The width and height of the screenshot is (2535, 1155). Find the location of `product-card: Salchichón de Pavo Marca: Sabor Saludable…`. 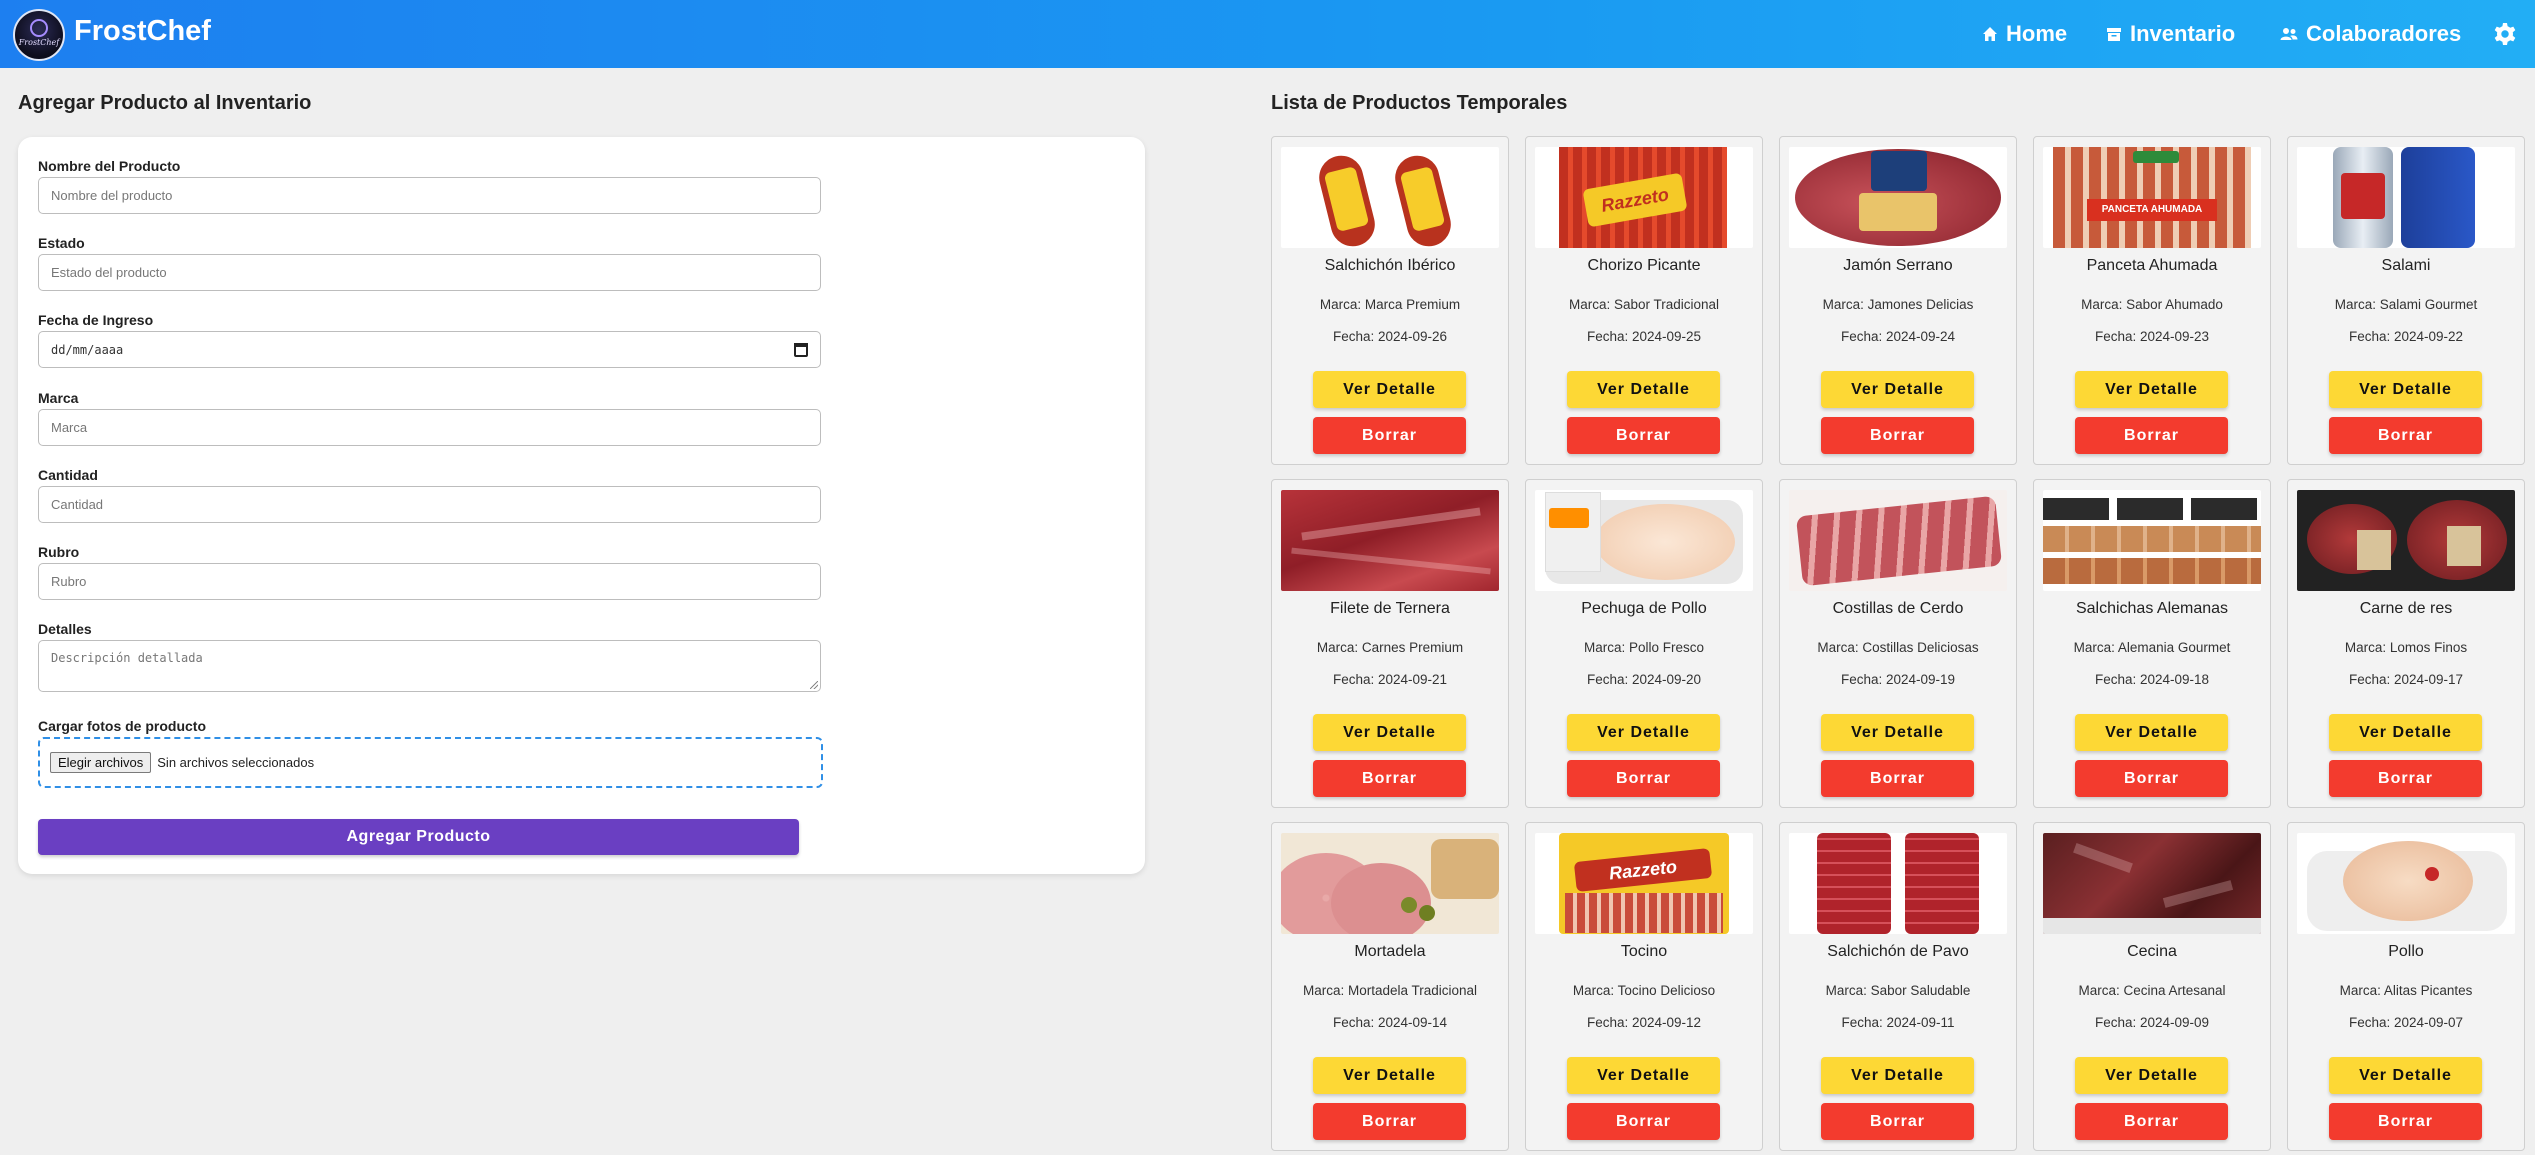

product-card: Salchichón de Pavo Marca: Sabor Saludable… is located at coordinates (1898, 986).